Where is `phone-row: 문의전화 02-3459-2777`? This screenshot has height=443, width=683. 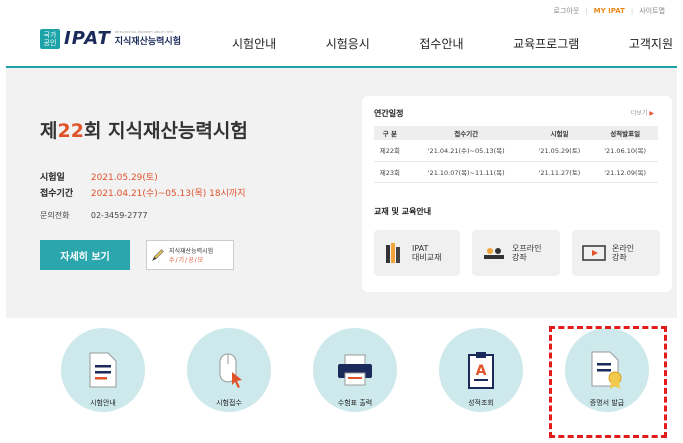 phone-row: 문의전화 02-3459-2777 is located at coordinates (94, 215).